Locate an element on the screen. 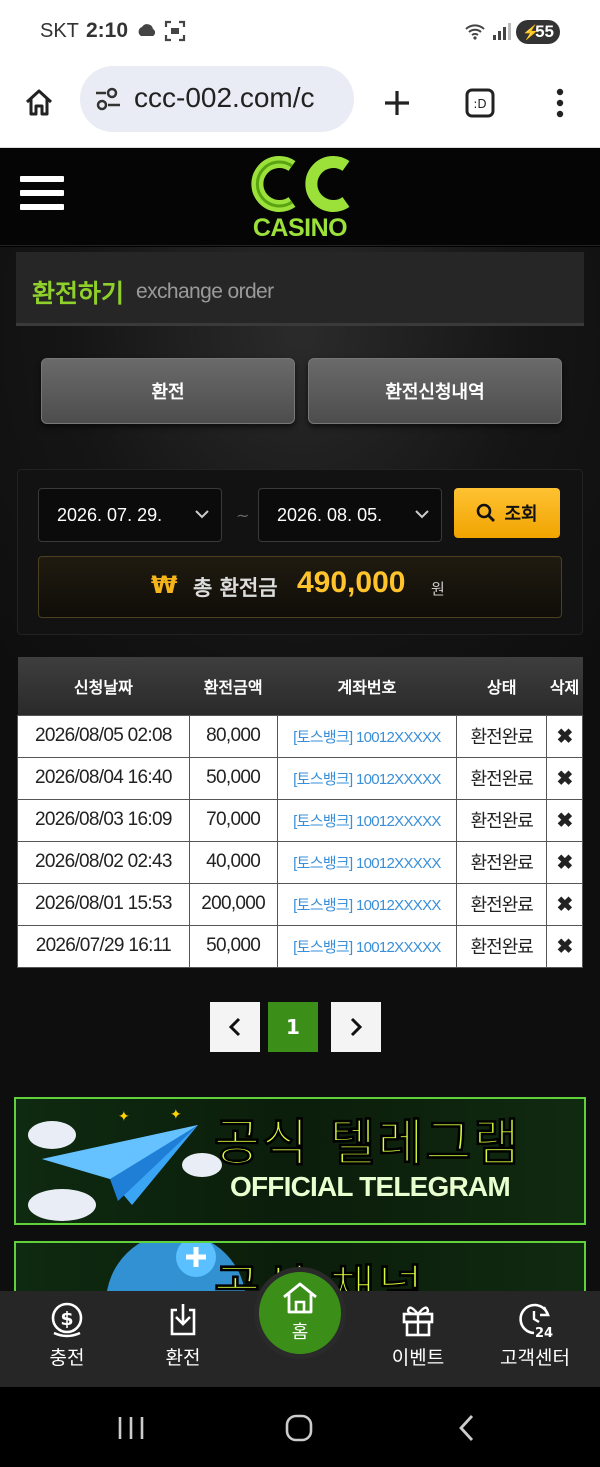 Image resolution: width=600 pixels, height=1467 pixels. total-unit: 원 is located at coordinates (438, 589).